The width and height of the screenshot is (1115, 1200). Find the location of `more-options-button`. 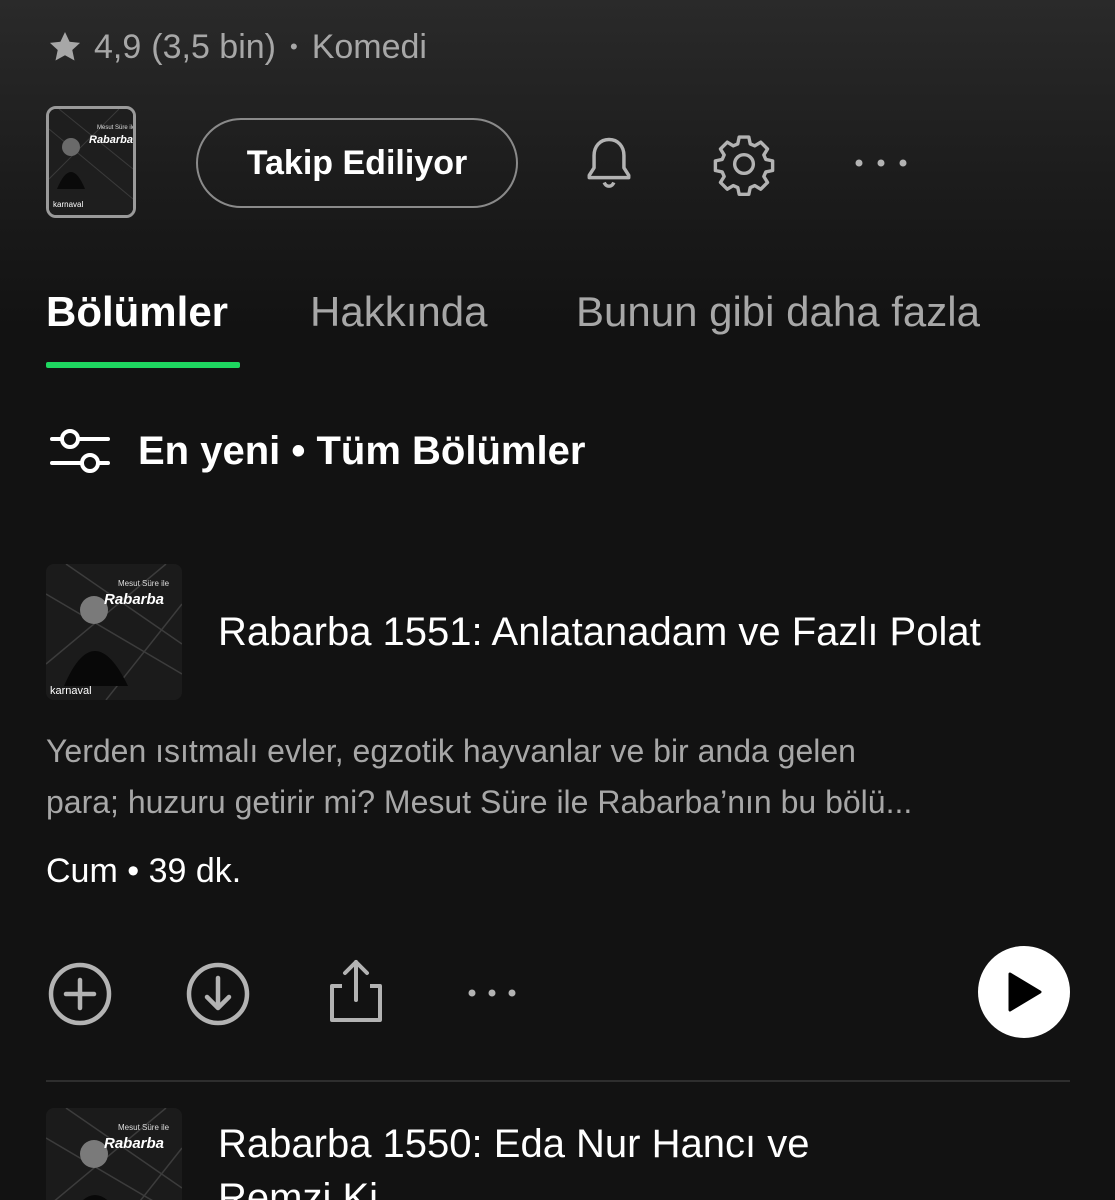

more-options-button is located at coordinates (881, 163).